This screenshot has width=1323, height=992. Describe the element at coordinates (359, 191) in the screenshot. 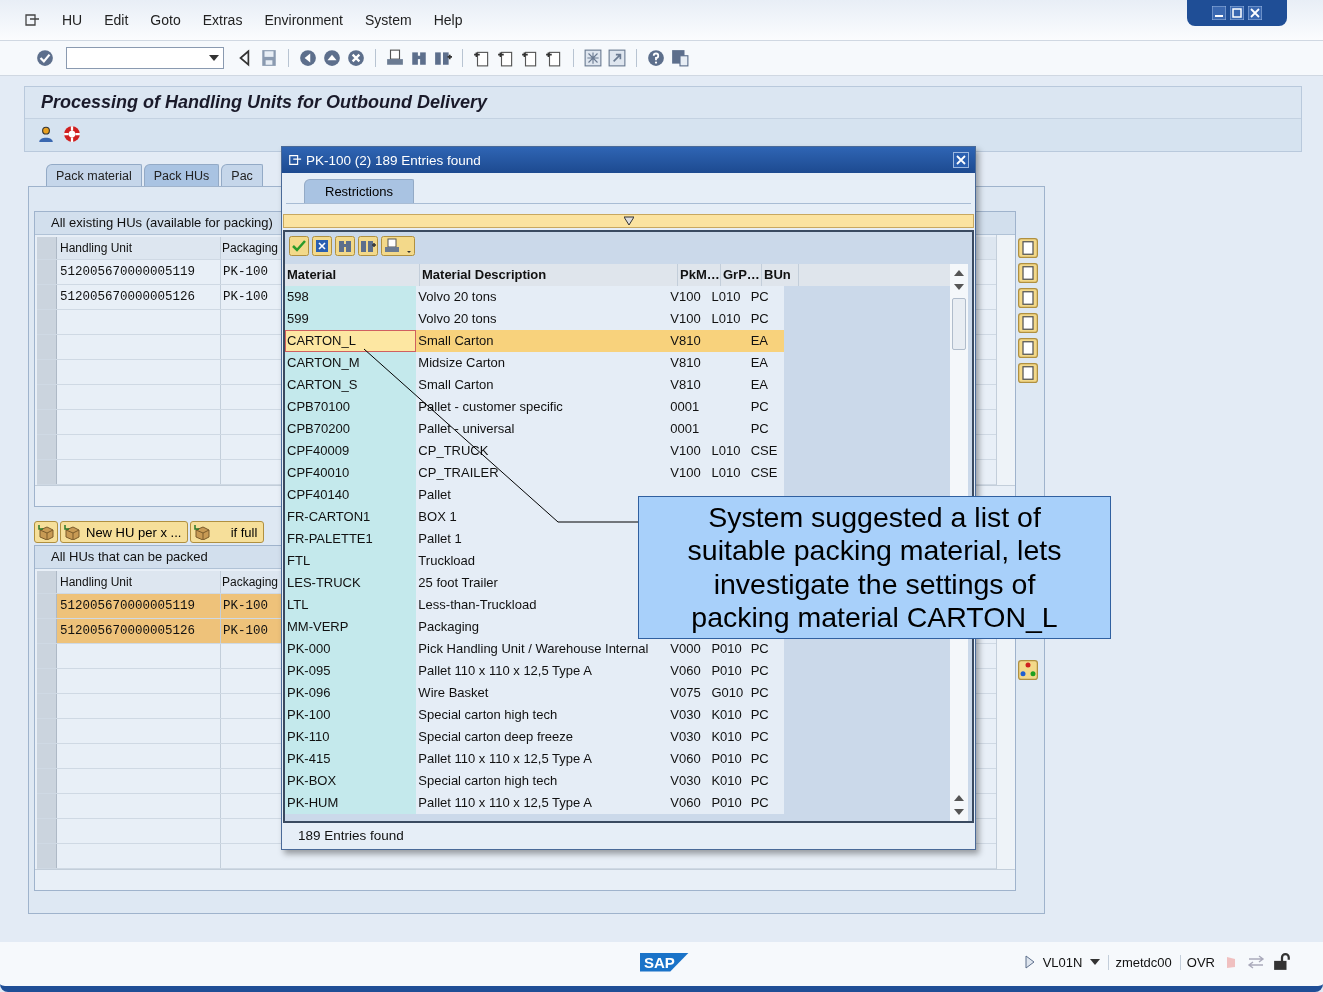

I see `tab: Restrictions` at that location.